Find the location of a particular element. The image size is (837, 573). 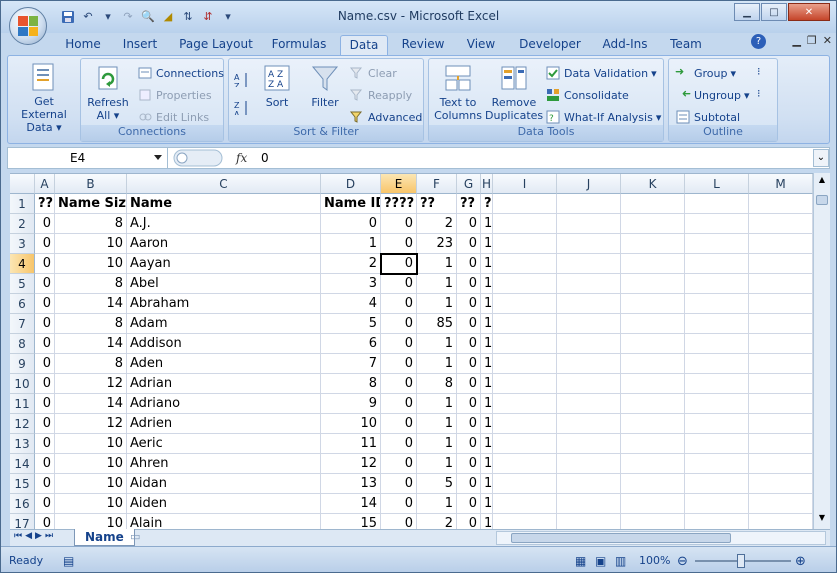

header-cell: ?? is located at coordinates (437, 204).